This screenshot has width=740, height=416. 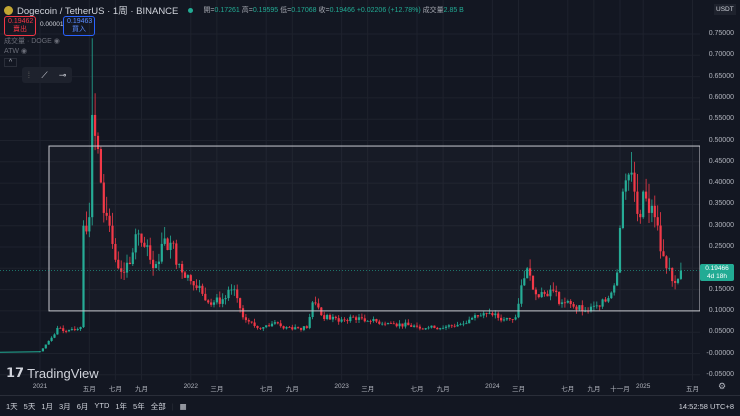 What do you see at coordinates (15, 51) in the screenshot?
I see `indicator-atw: ATW ◉` at bounding box center [15, 51].